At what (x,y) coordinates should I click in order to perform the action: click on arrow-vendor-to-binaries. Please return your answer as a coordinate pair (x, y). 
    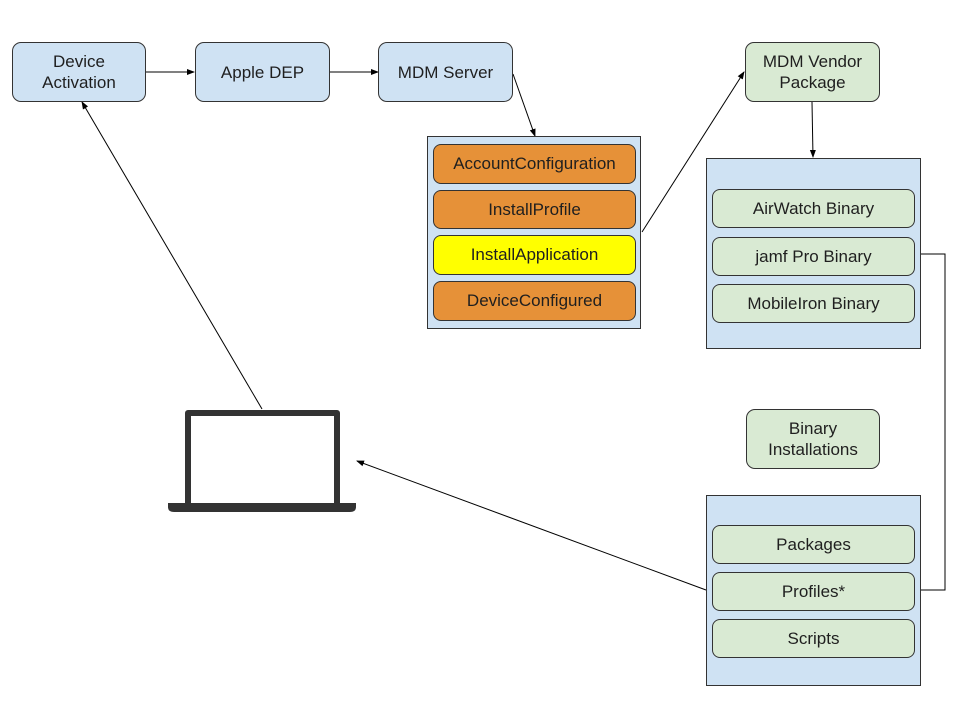
    Looking at the image, I should click on (812, 129).